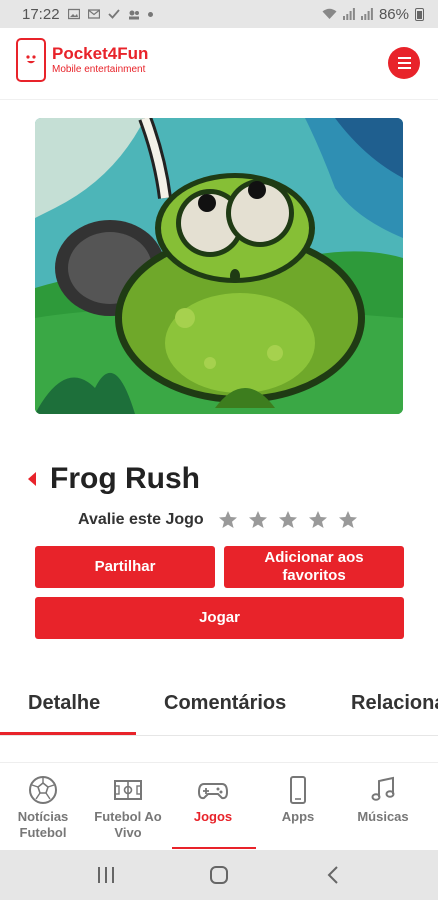 The width and height of the screenshot is (438, 900). I want to click on tab-related: Relacionados, so click(394, 703).